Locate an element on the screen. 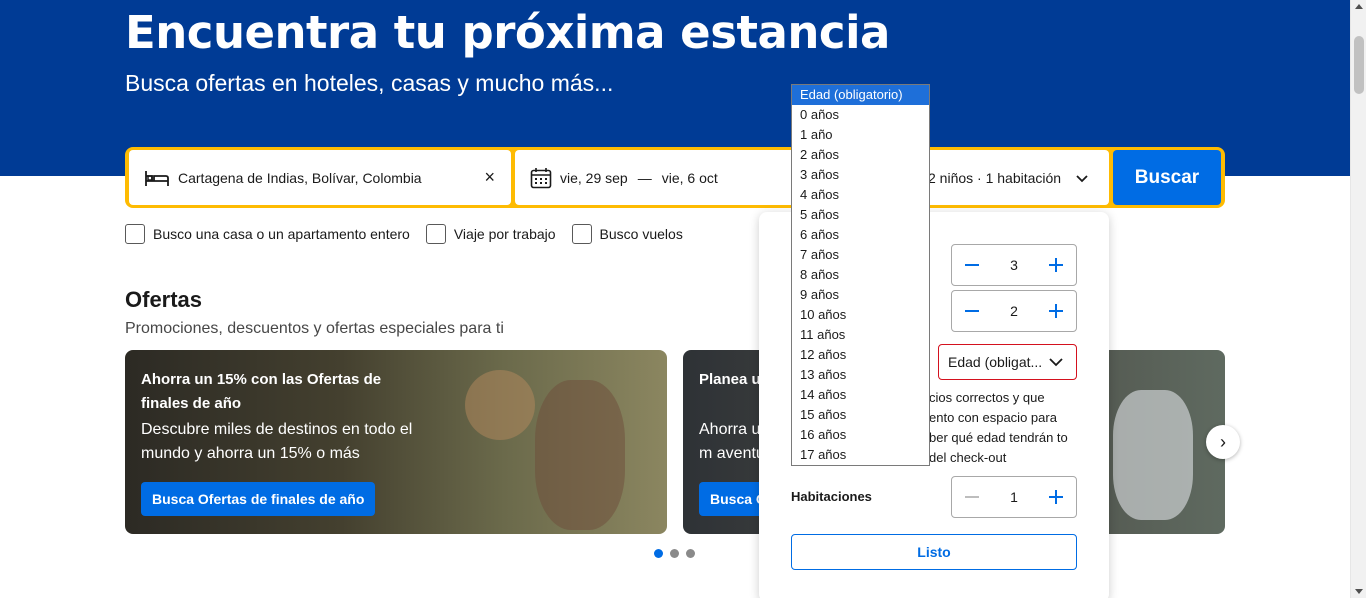 The image size is (1366, 598). adults-stepper: 3 is located at coordinates (1014, 265).